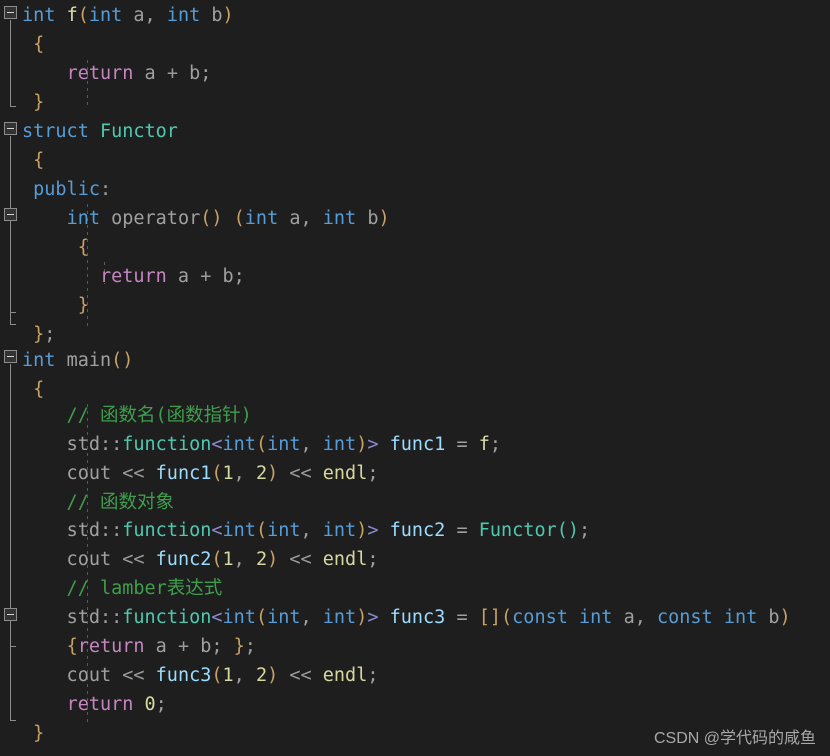  I want to click on line-cout-func2: cout << func2(1, 2) << endl;, so click(200, 559).